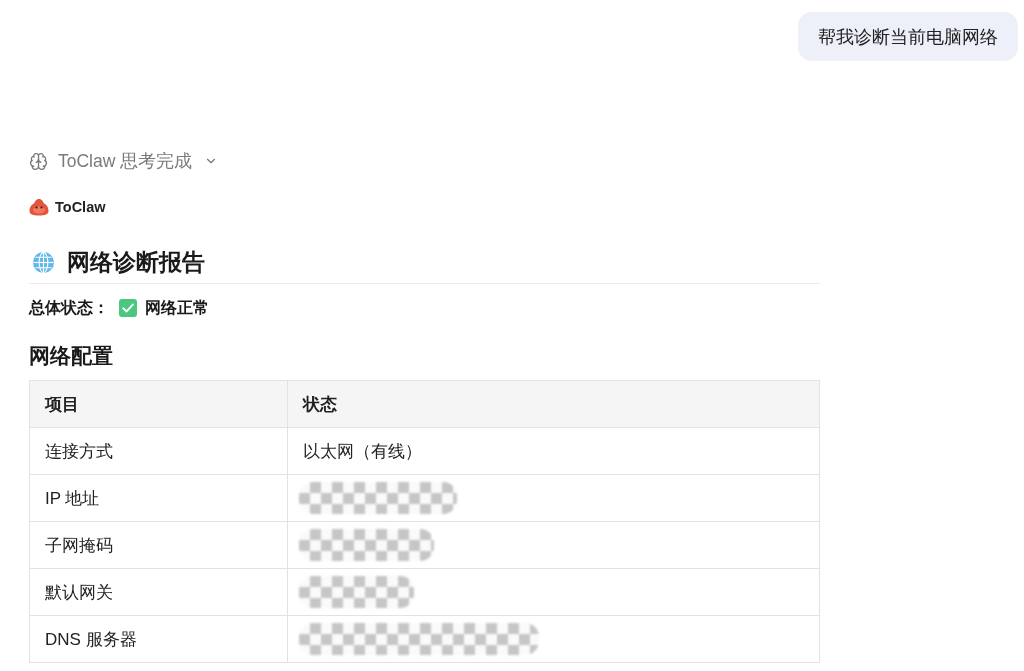 This screenshot has width=1024, height=671. Describe the element at coordinates (136, 262) in the screenshot. I see `report-title: 网络诊断报告` at that location.